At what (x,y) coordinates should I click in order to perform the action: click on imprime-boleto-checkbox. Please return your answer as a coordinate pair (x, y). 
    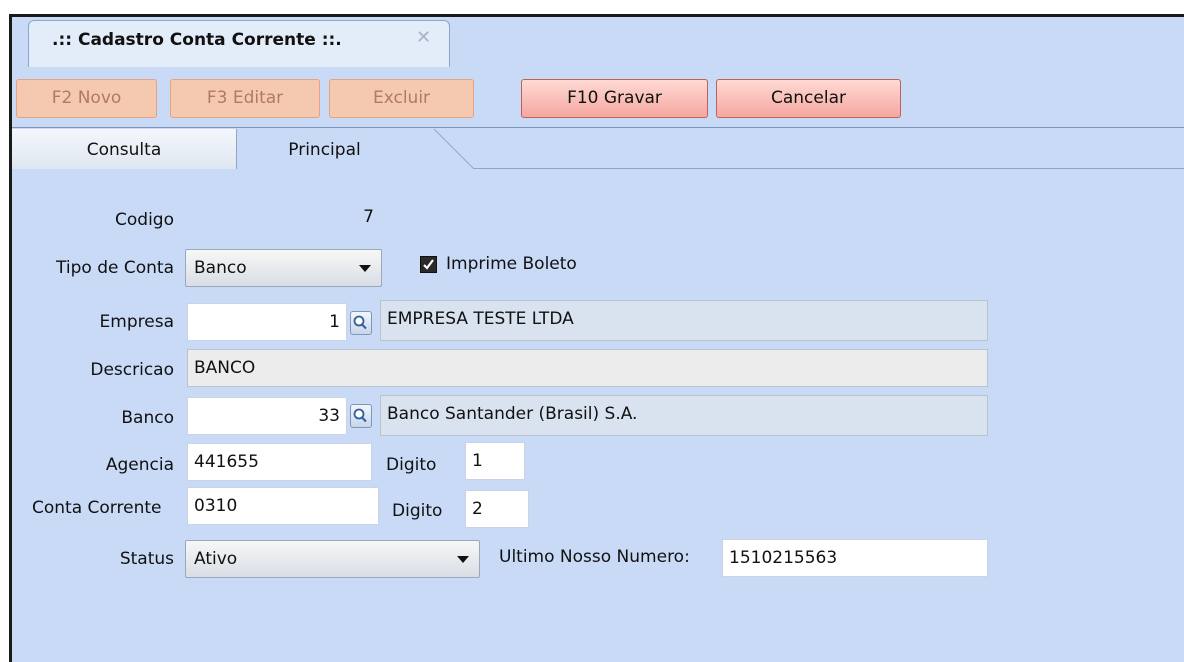
    Looking at the image, I should click on (428, 264).